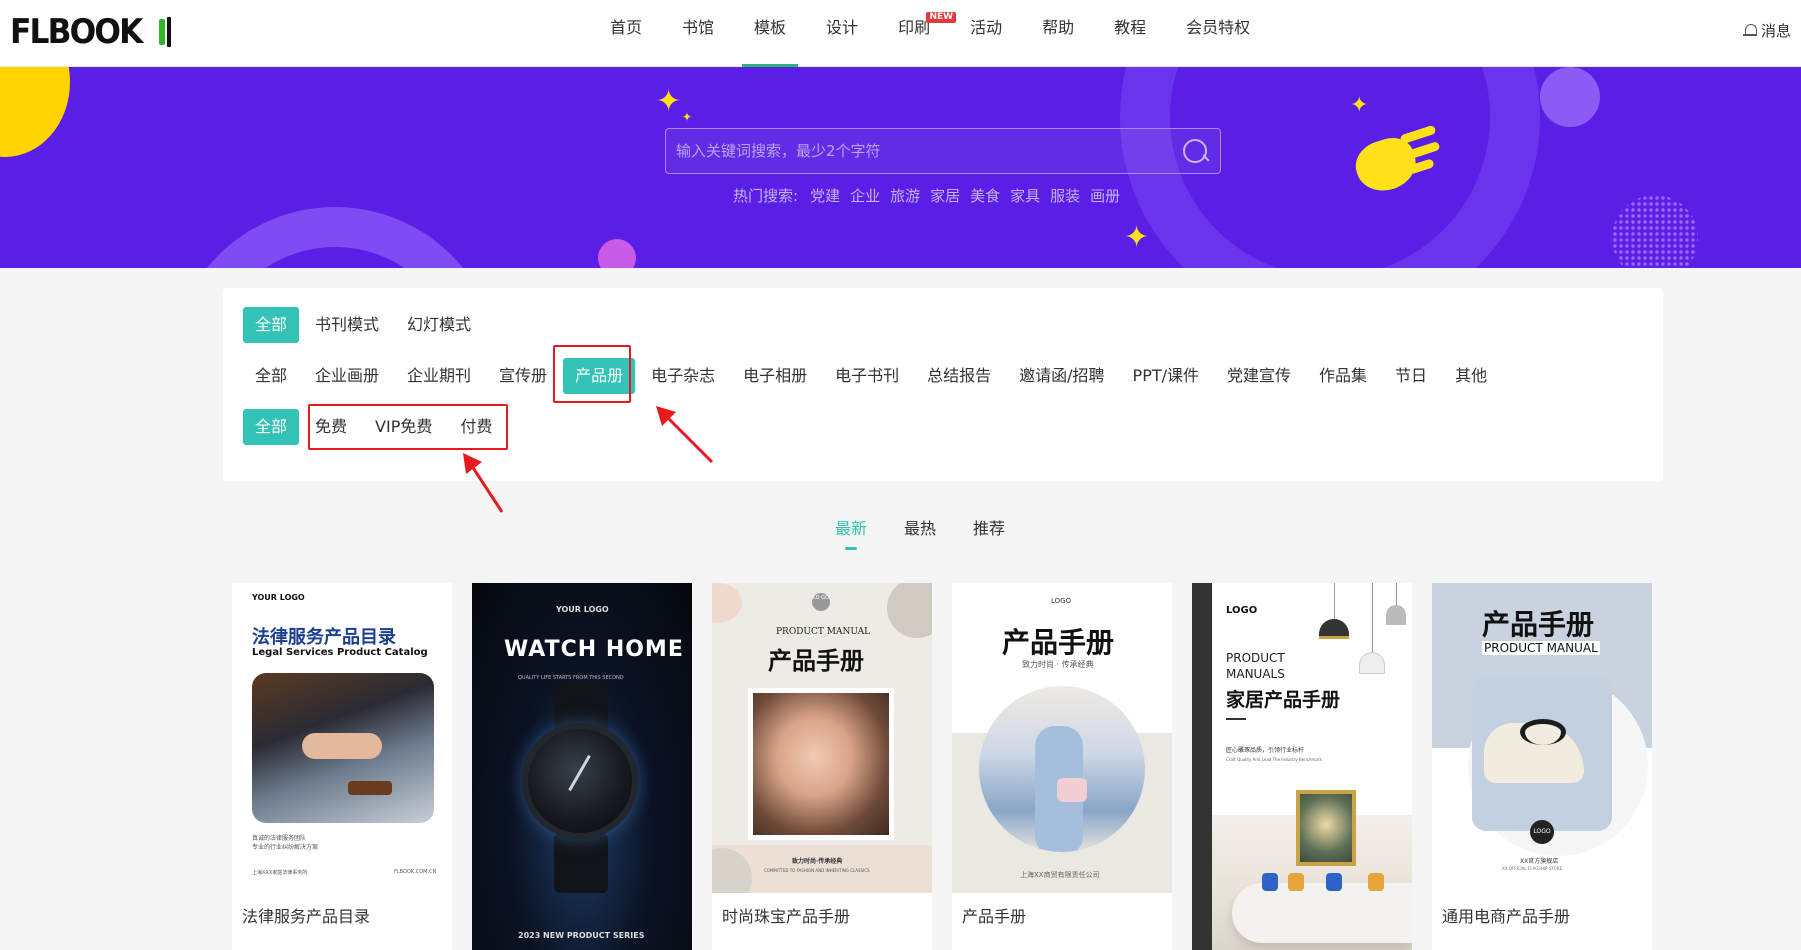  Describe the element at coordinates (770, 33) in the screenshot. I see `nav-templates: 模板` at that location.